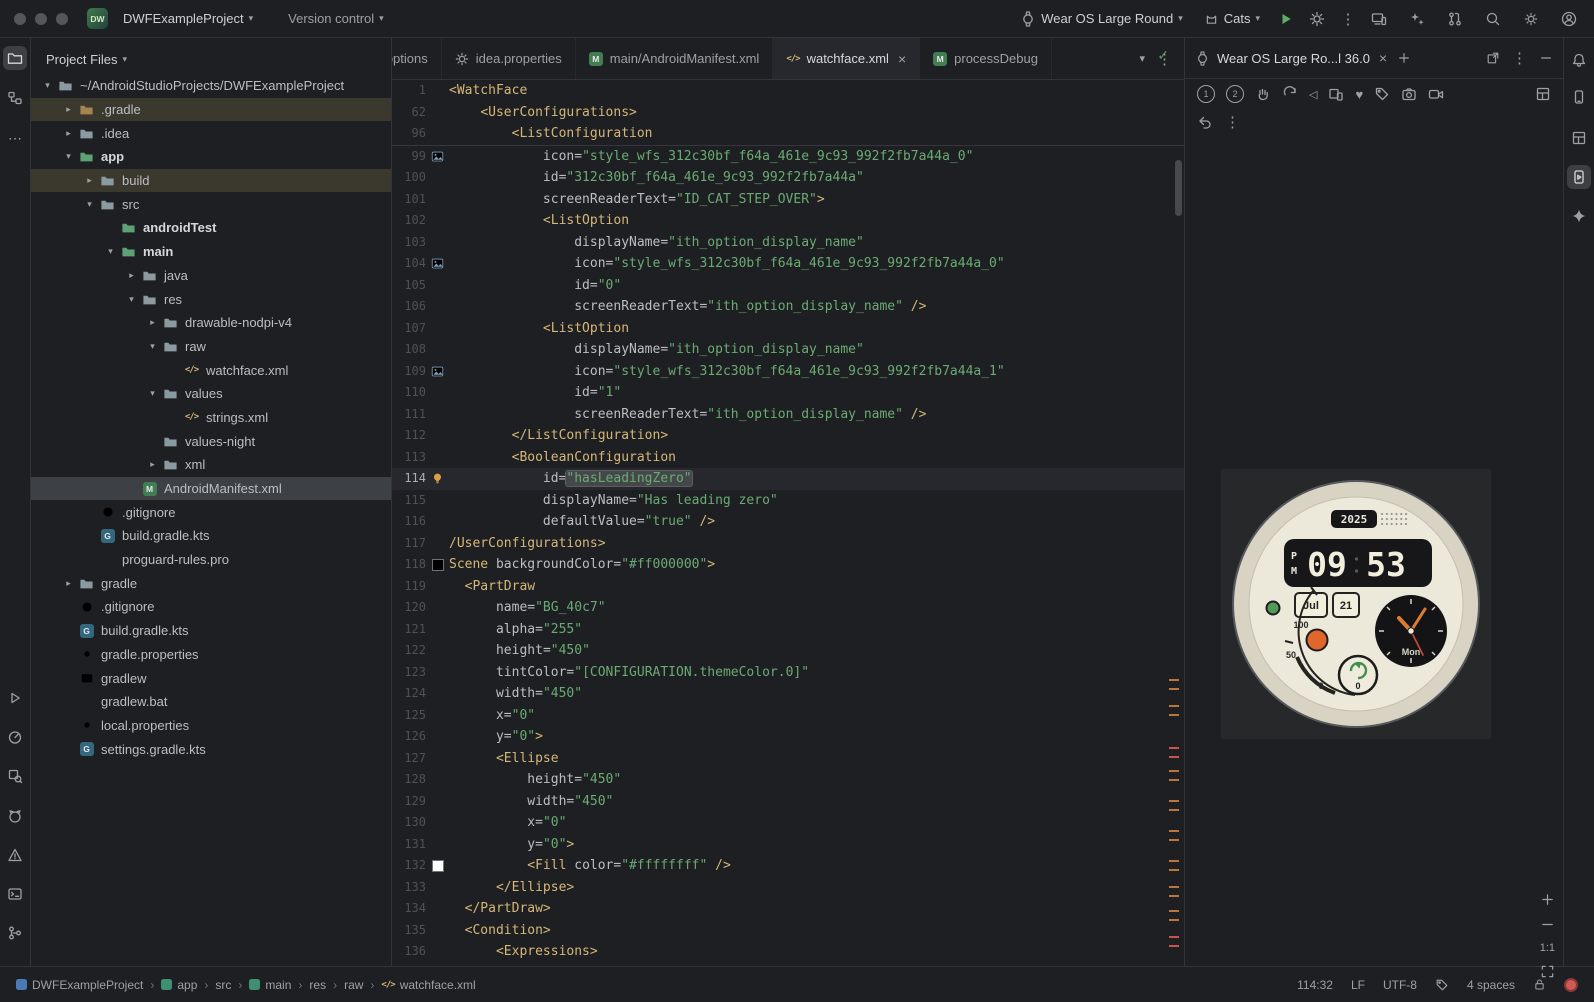 Image resolution: width=1594 pixels, height=1002 pixels. I want to click on running-devices-icon, so click(1579, 177).